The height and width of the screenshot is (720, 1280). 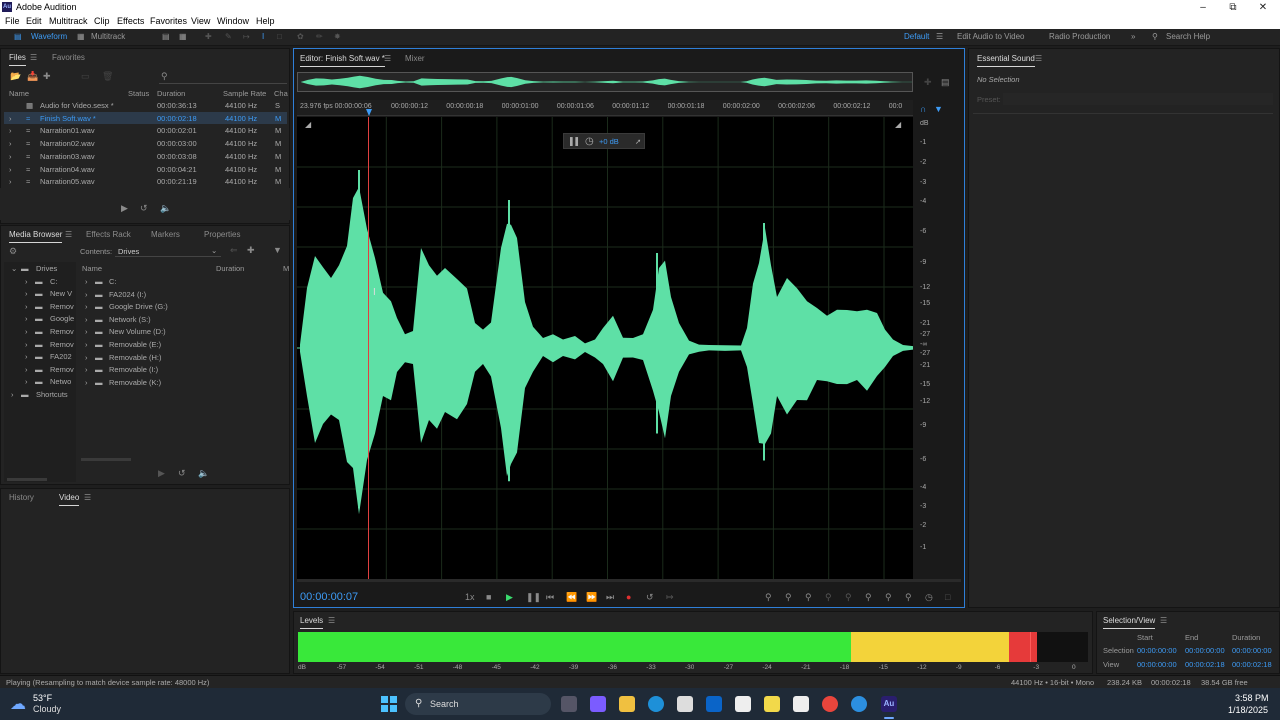 What do you see at coordinates (628, 597) in the screenshot?
I see `record-icon: ●` at bounding box center [628, 597].